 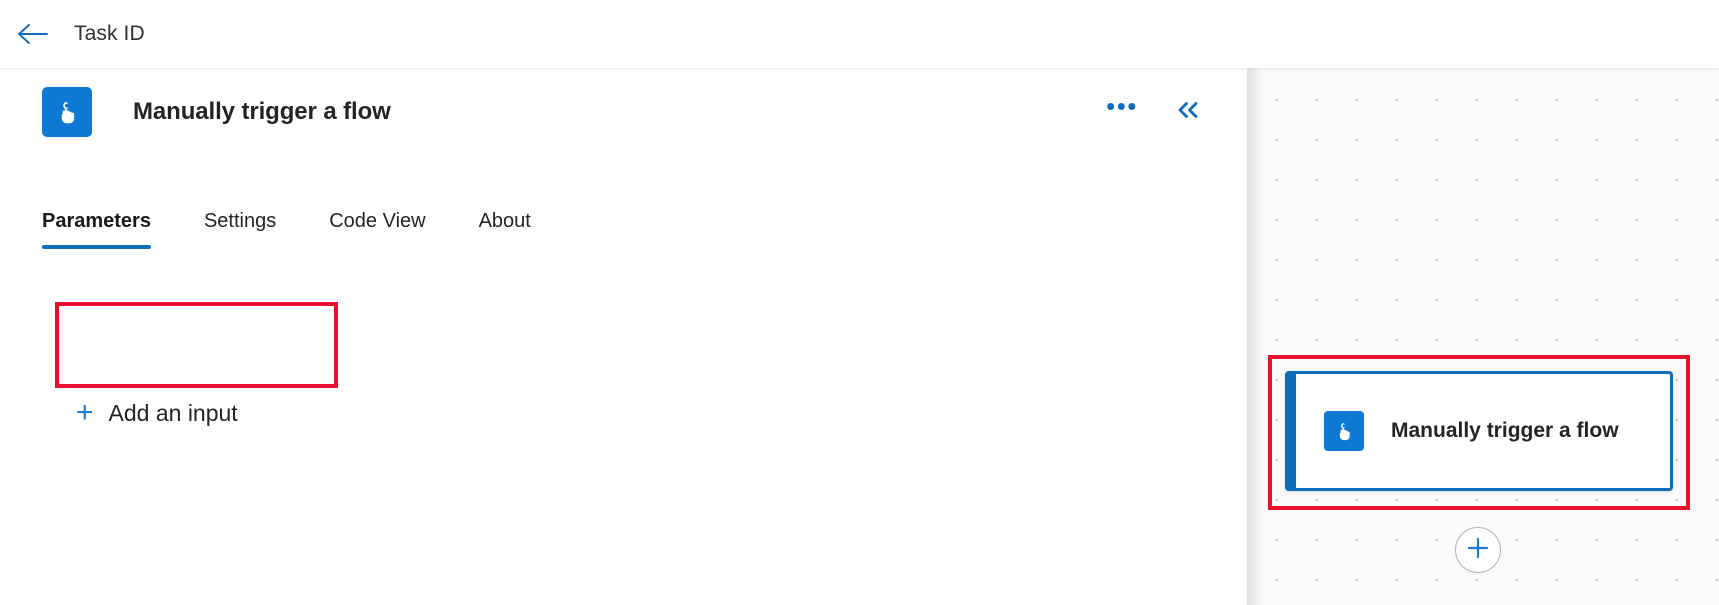 What do you see at coordinates (377, 229) in the screenshot?
I see `tab-code-view: Code View` at bounding box center [377, 229].